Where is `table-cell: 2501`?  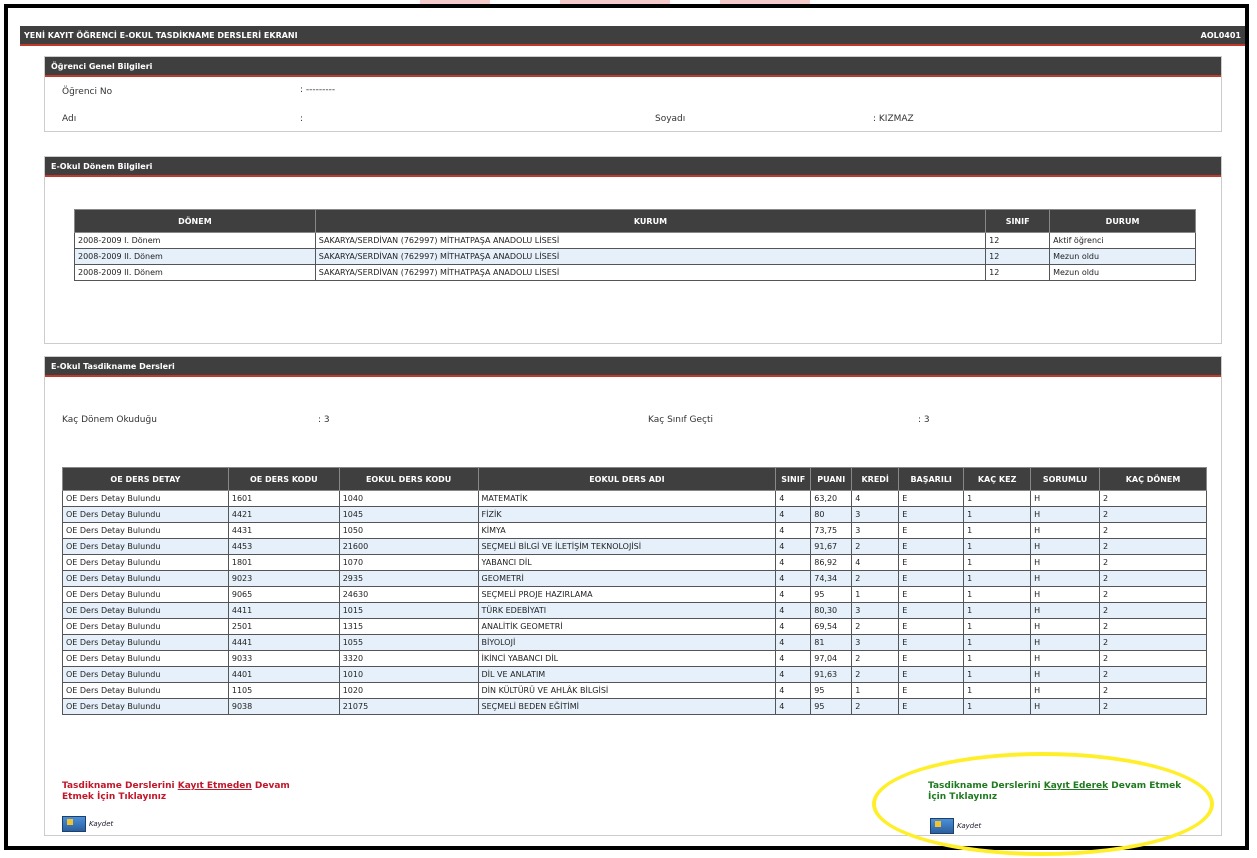
table-cell: 2501 is located at coordinates (283, 626).